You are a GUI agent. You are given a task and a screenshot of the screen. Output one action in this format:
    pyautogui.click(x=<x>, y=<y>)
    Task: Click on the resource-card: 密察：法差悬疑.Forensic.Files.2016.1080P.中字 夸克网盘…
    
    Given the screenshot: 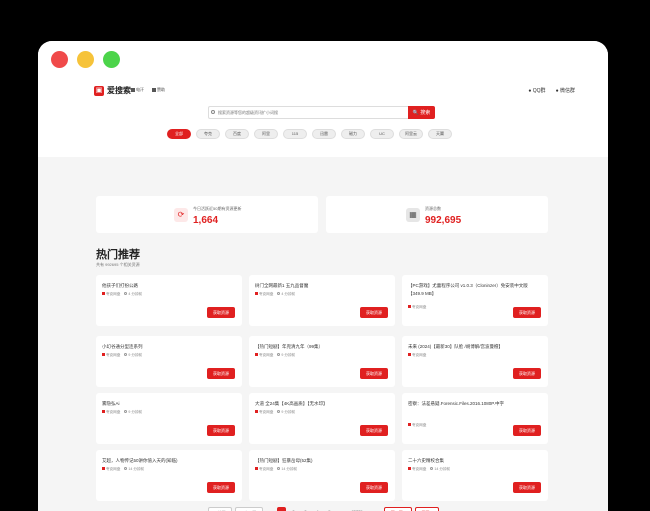 What is the action you would take?
    pyautogui.click(x=475, y=418)
    